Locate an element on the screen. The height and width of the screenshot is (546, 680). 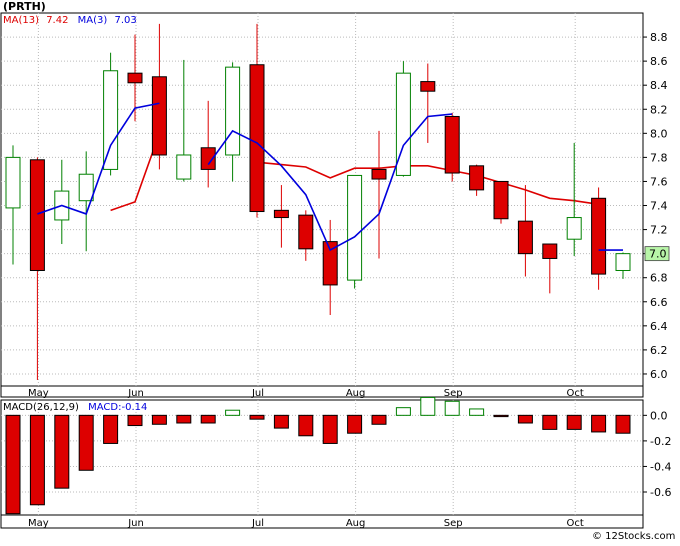
price-tick-label: 7.4 is located at coordinates (659, 206).